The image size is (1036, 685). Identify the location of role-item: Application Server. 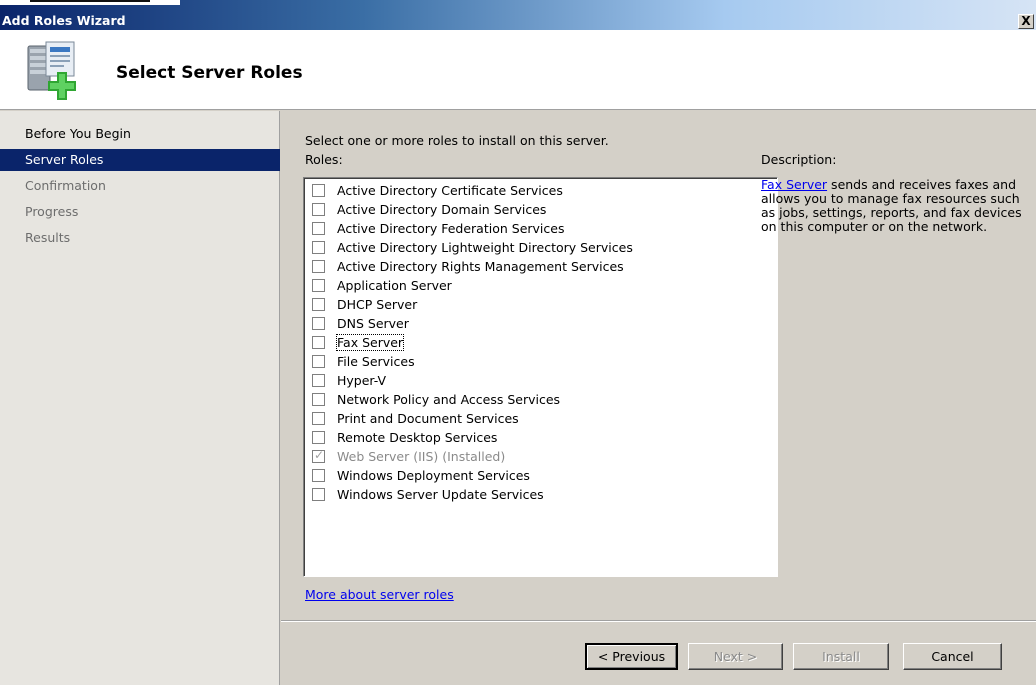
(382, 285).